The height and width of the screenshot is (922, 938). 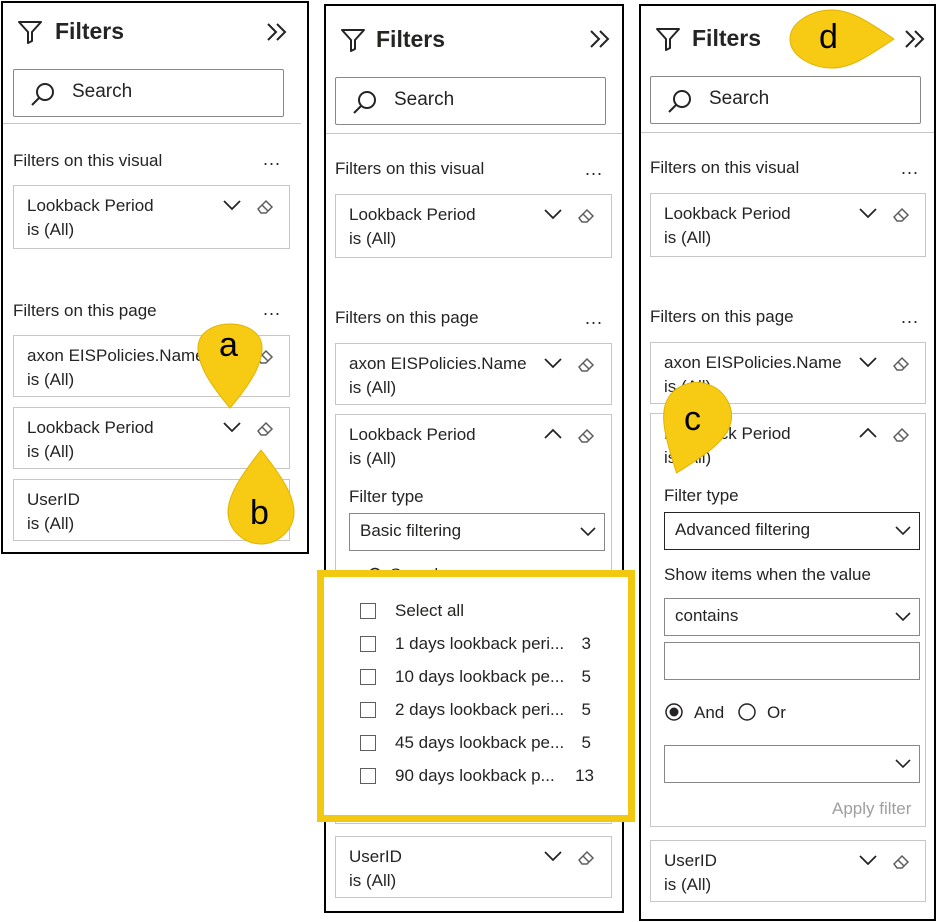 What do you see at coordinates (477, 532) in the screenshot?
I see `filter-type-dropdown: Basic filtering` at bounding box center [477, 532].